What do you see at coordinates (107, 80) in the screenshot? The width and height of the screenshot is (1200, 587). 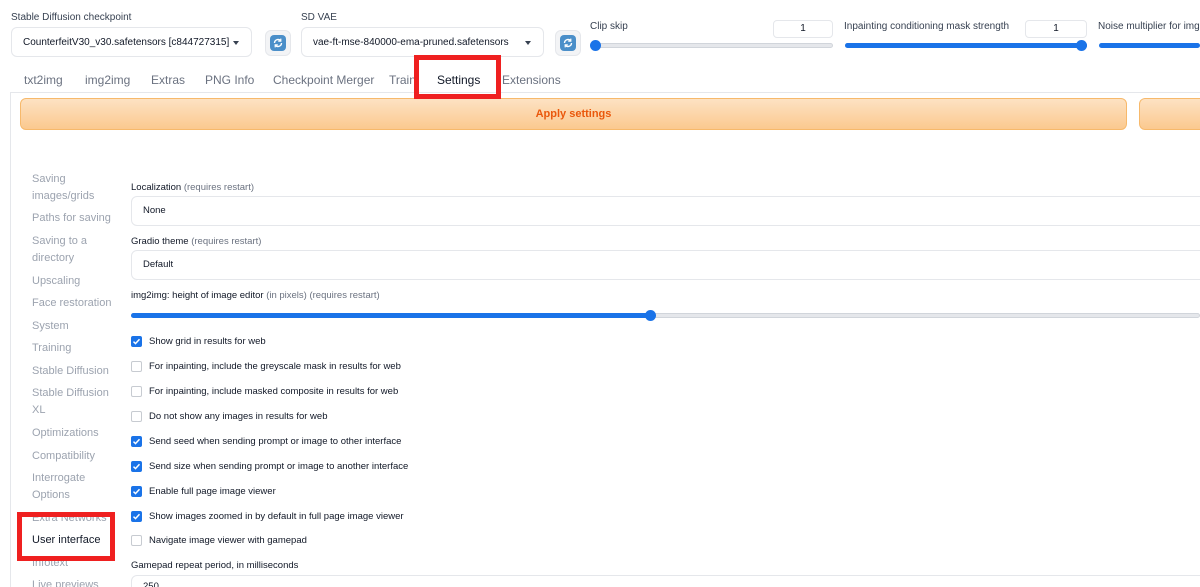 I see `tab-img2img: img2img` at bounding box center [107, 80].